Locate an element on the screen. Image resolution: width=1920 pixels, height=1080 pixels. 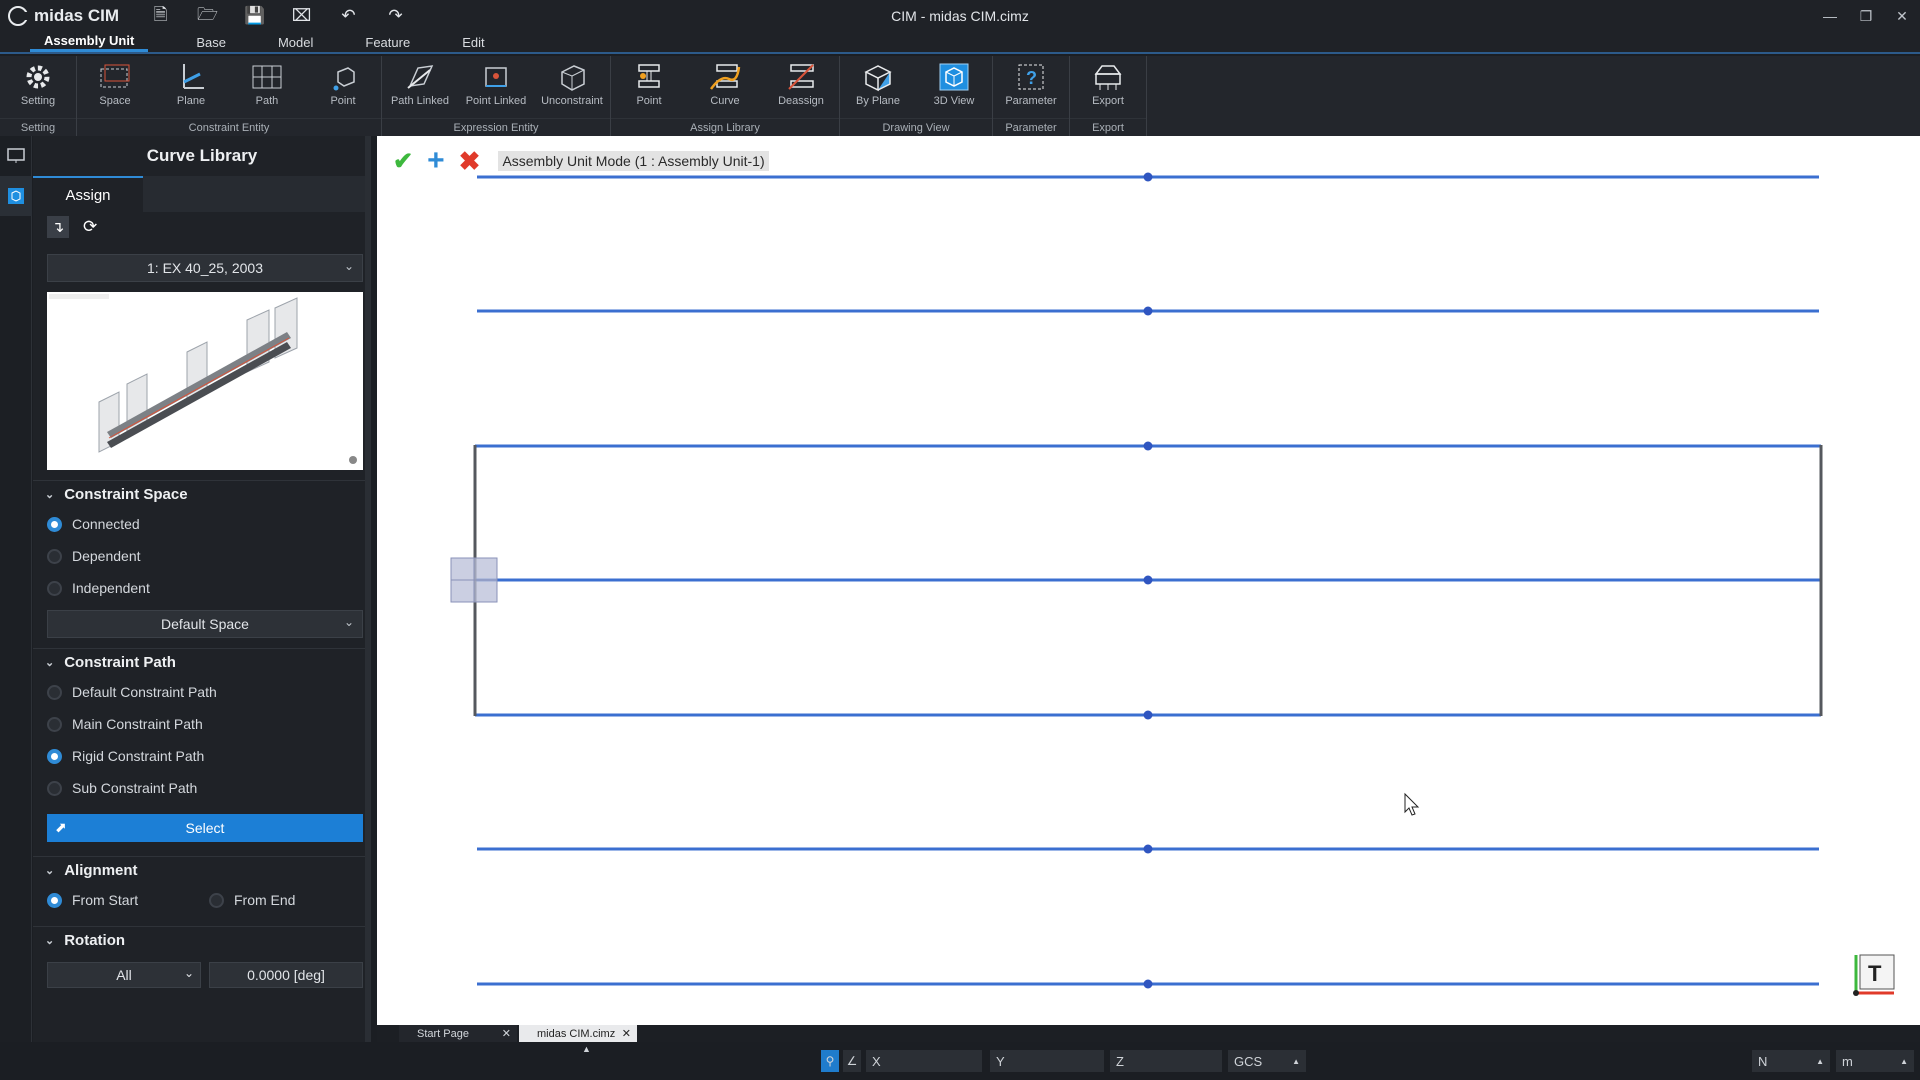
constraint-path-title: Constraint Path is located at coordinates (120, 662).